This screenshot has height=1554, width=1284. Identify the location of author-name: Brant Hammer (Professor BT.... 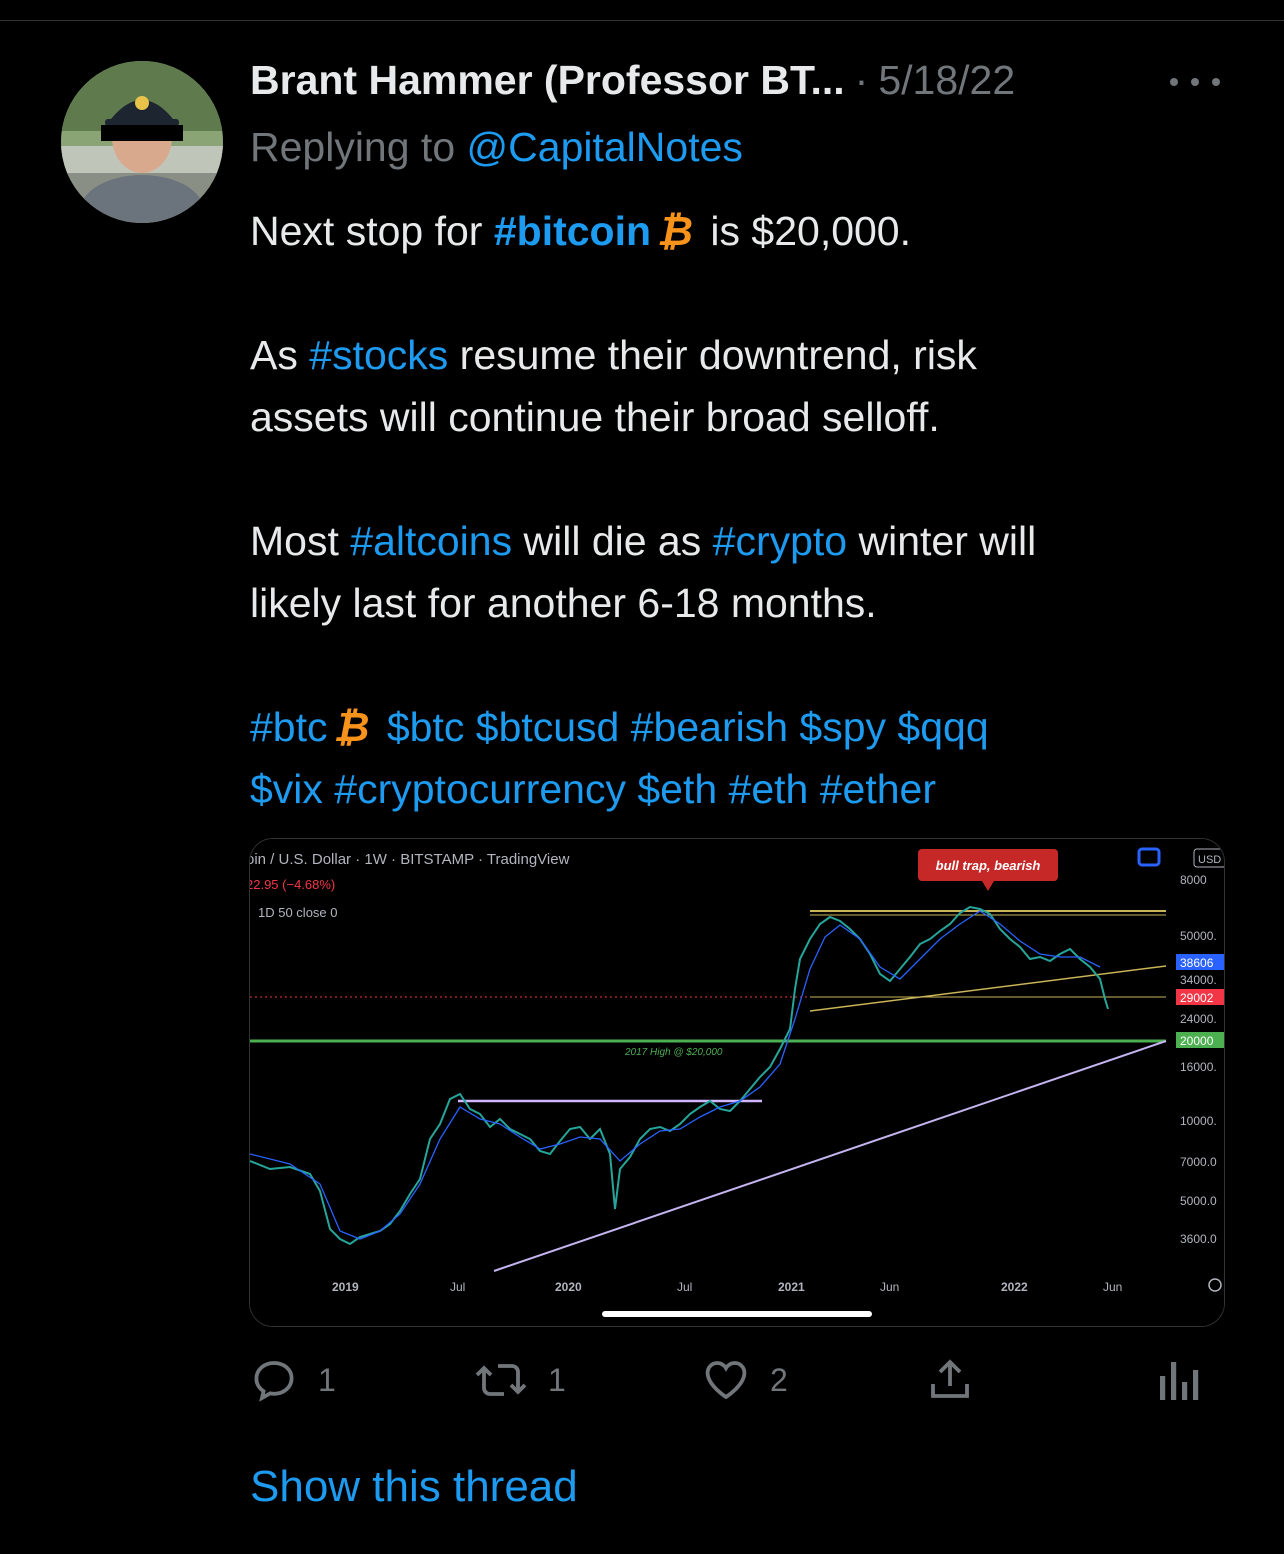
(547, 80).